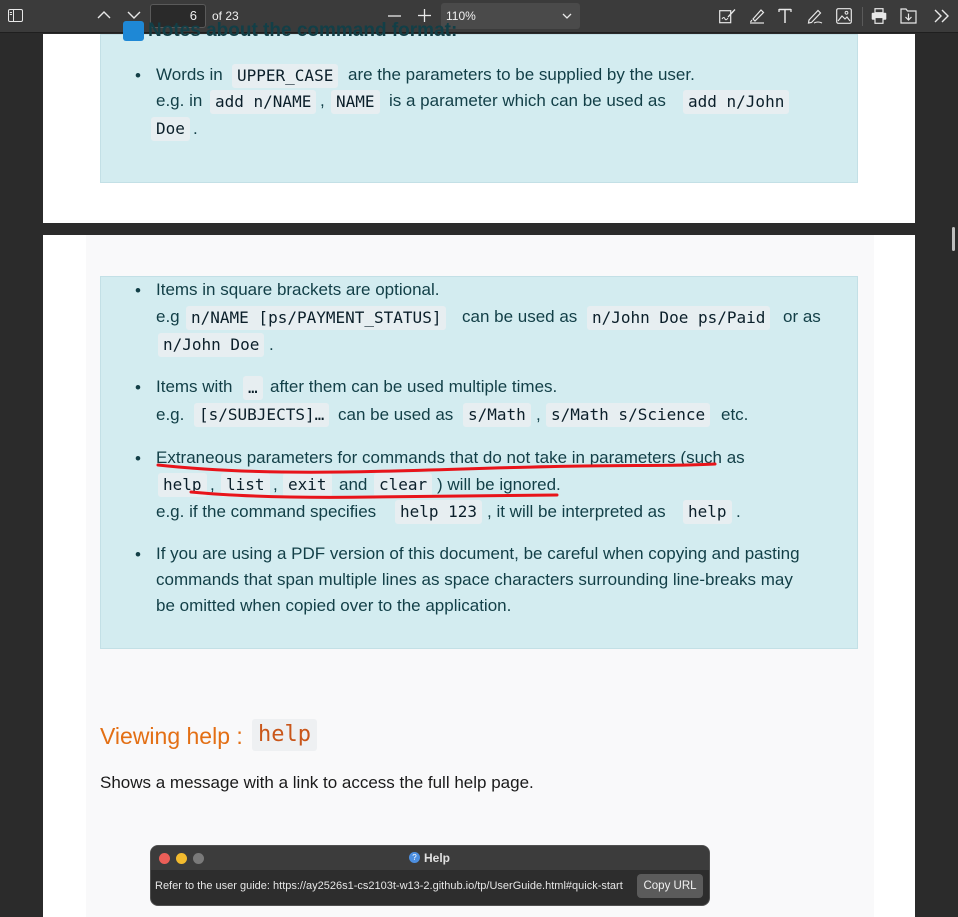 This screenshot has height=917, width=958. I want to click on sign-icon, so click(727, 16).